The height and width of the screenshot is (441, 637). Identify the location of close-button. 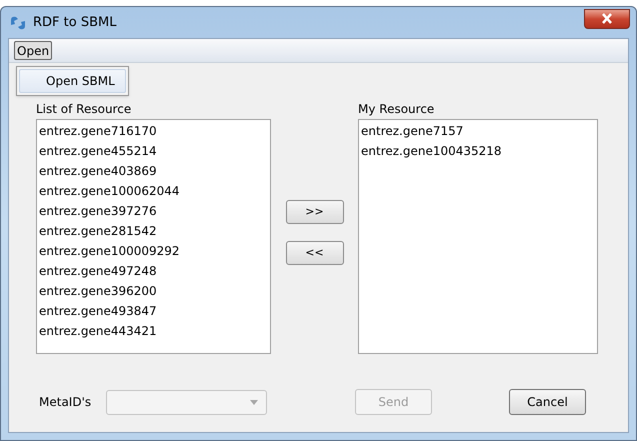
(607, 18).